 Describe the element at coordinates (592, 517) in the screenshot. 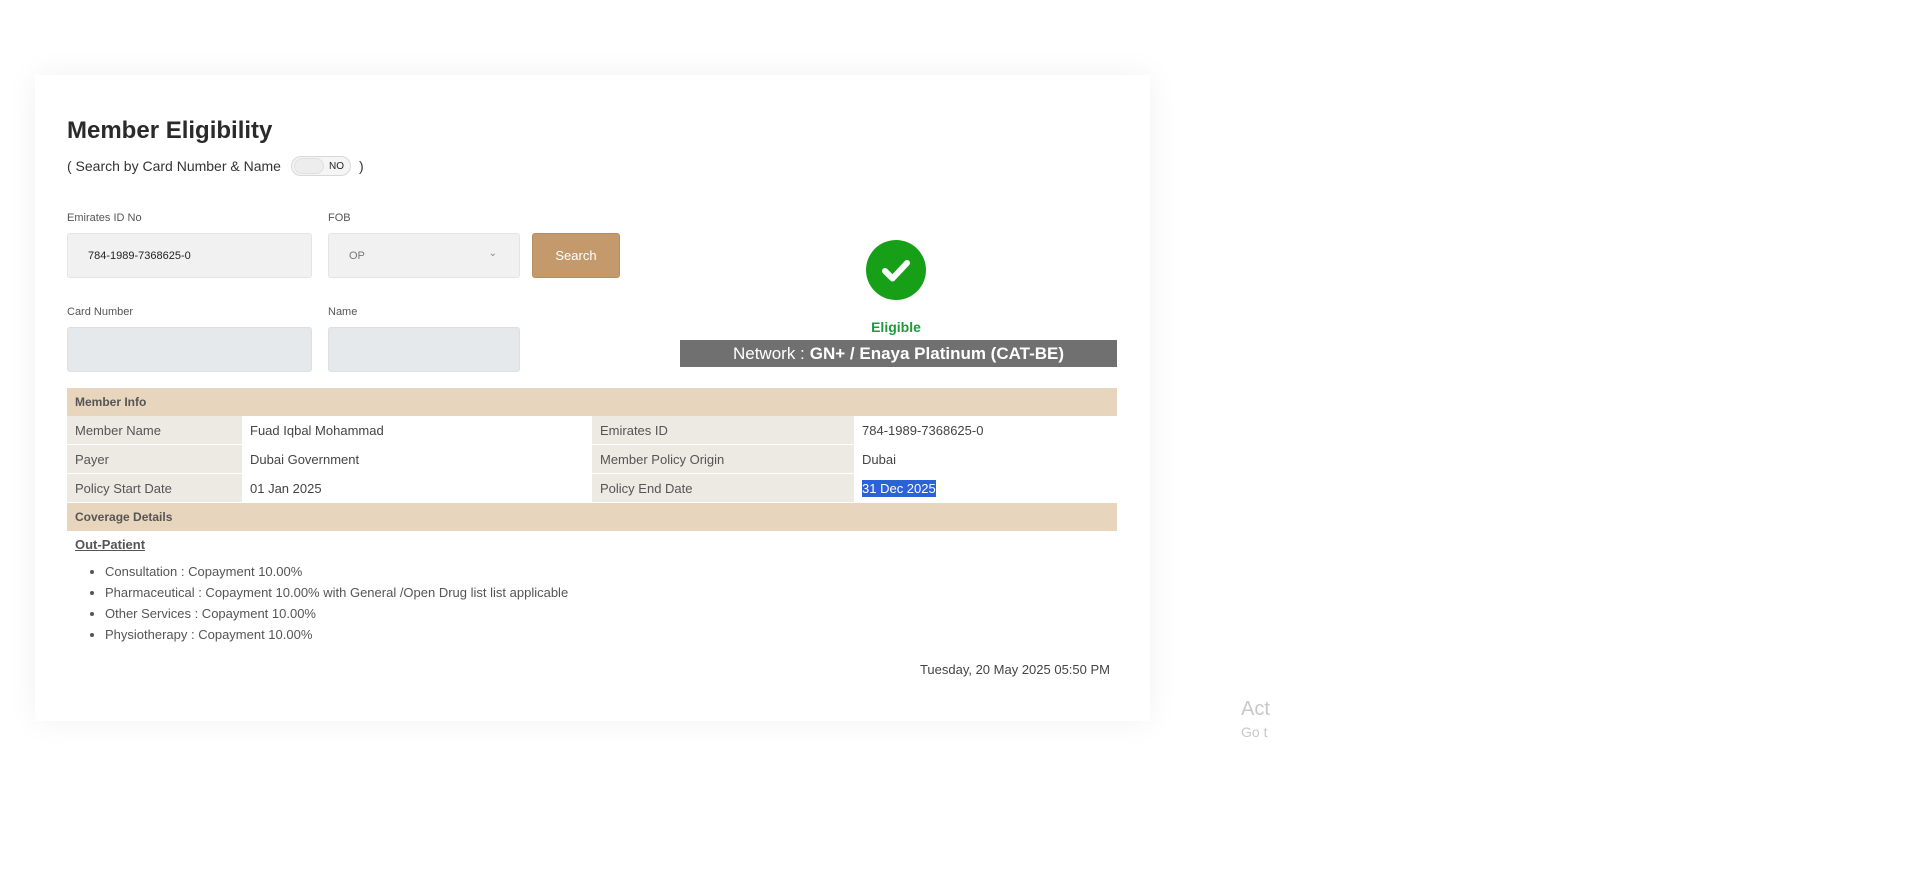

I see `coverage-details-header: Coverage Details` at that location.